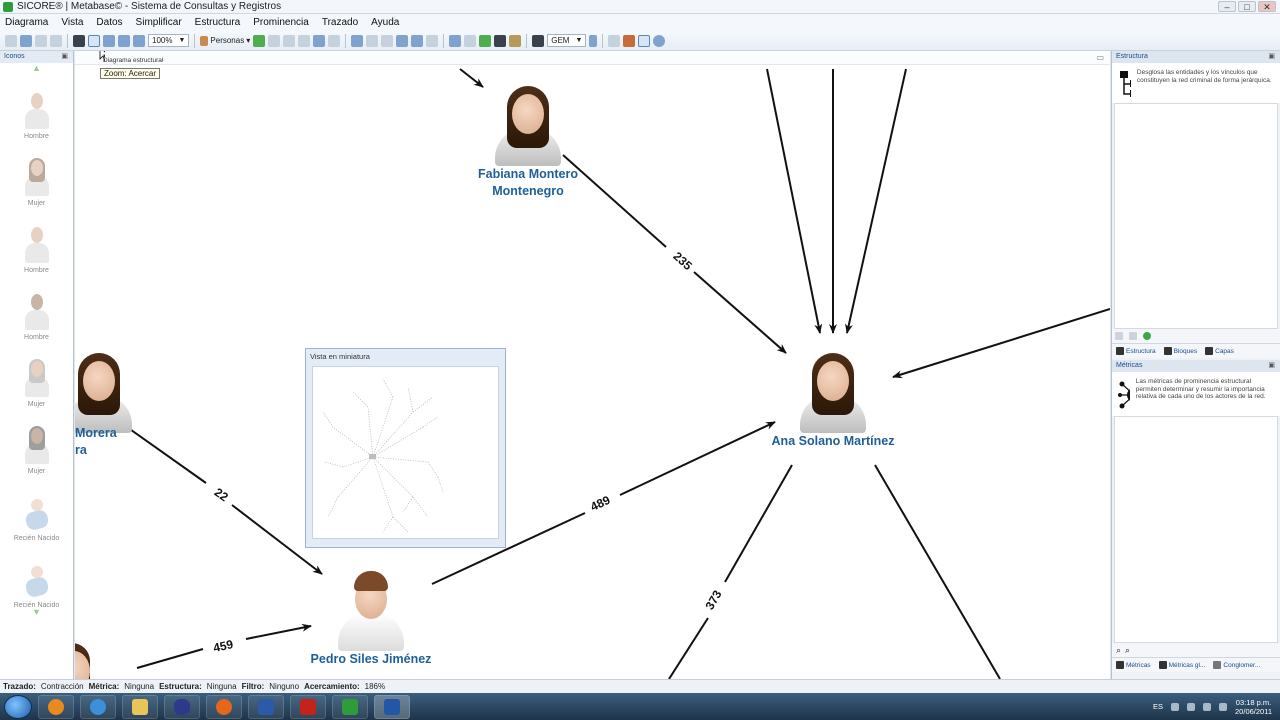  What do you see at coordinates (139, 40) in the screenshot?
I see `zoom-selection-icon` at bounding box center [139, 40].